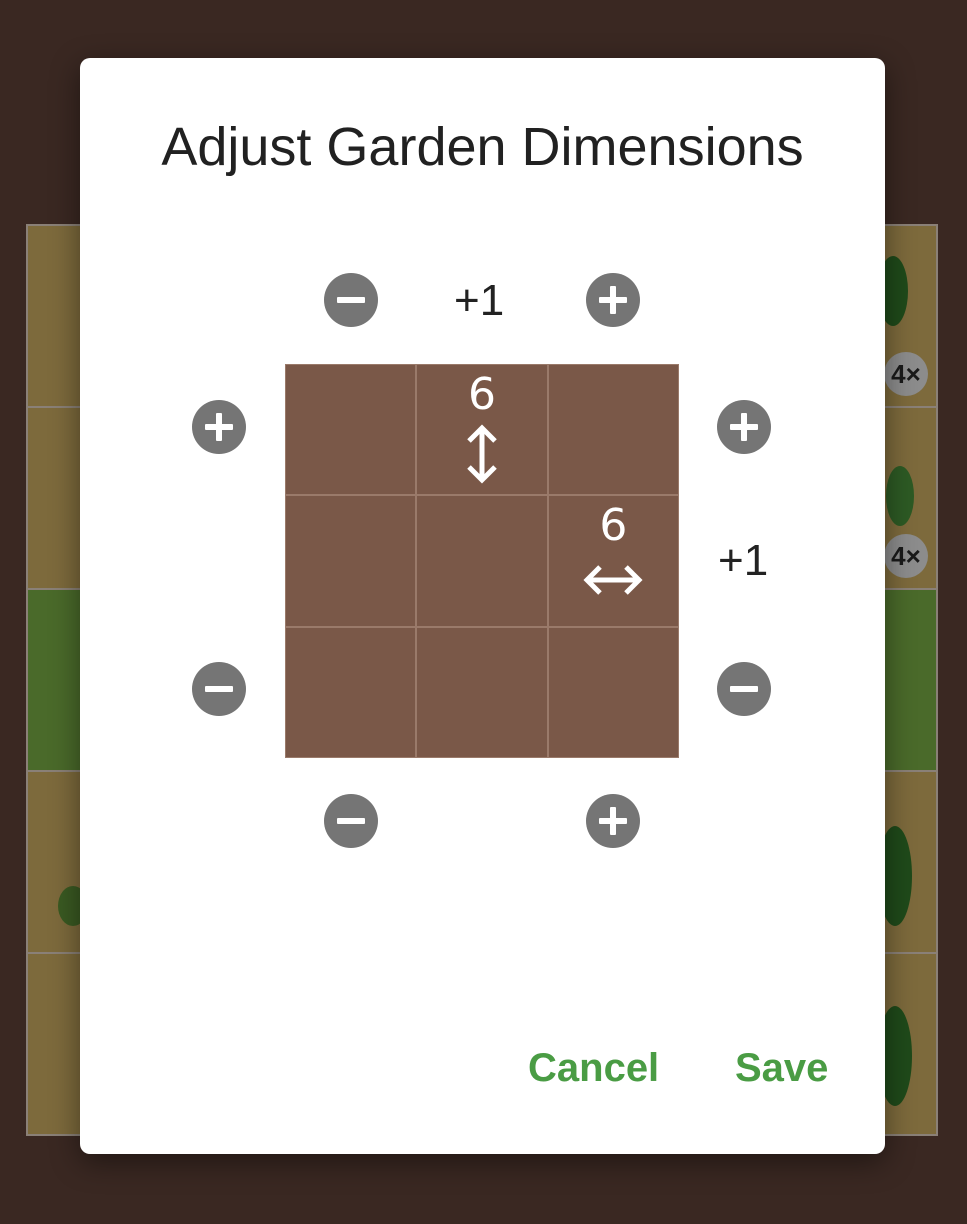 The image size is (967, 1224). Describe the element at coordinates (482, 454) in the screenshot. I see `vertical-arrow-icon` at that location.